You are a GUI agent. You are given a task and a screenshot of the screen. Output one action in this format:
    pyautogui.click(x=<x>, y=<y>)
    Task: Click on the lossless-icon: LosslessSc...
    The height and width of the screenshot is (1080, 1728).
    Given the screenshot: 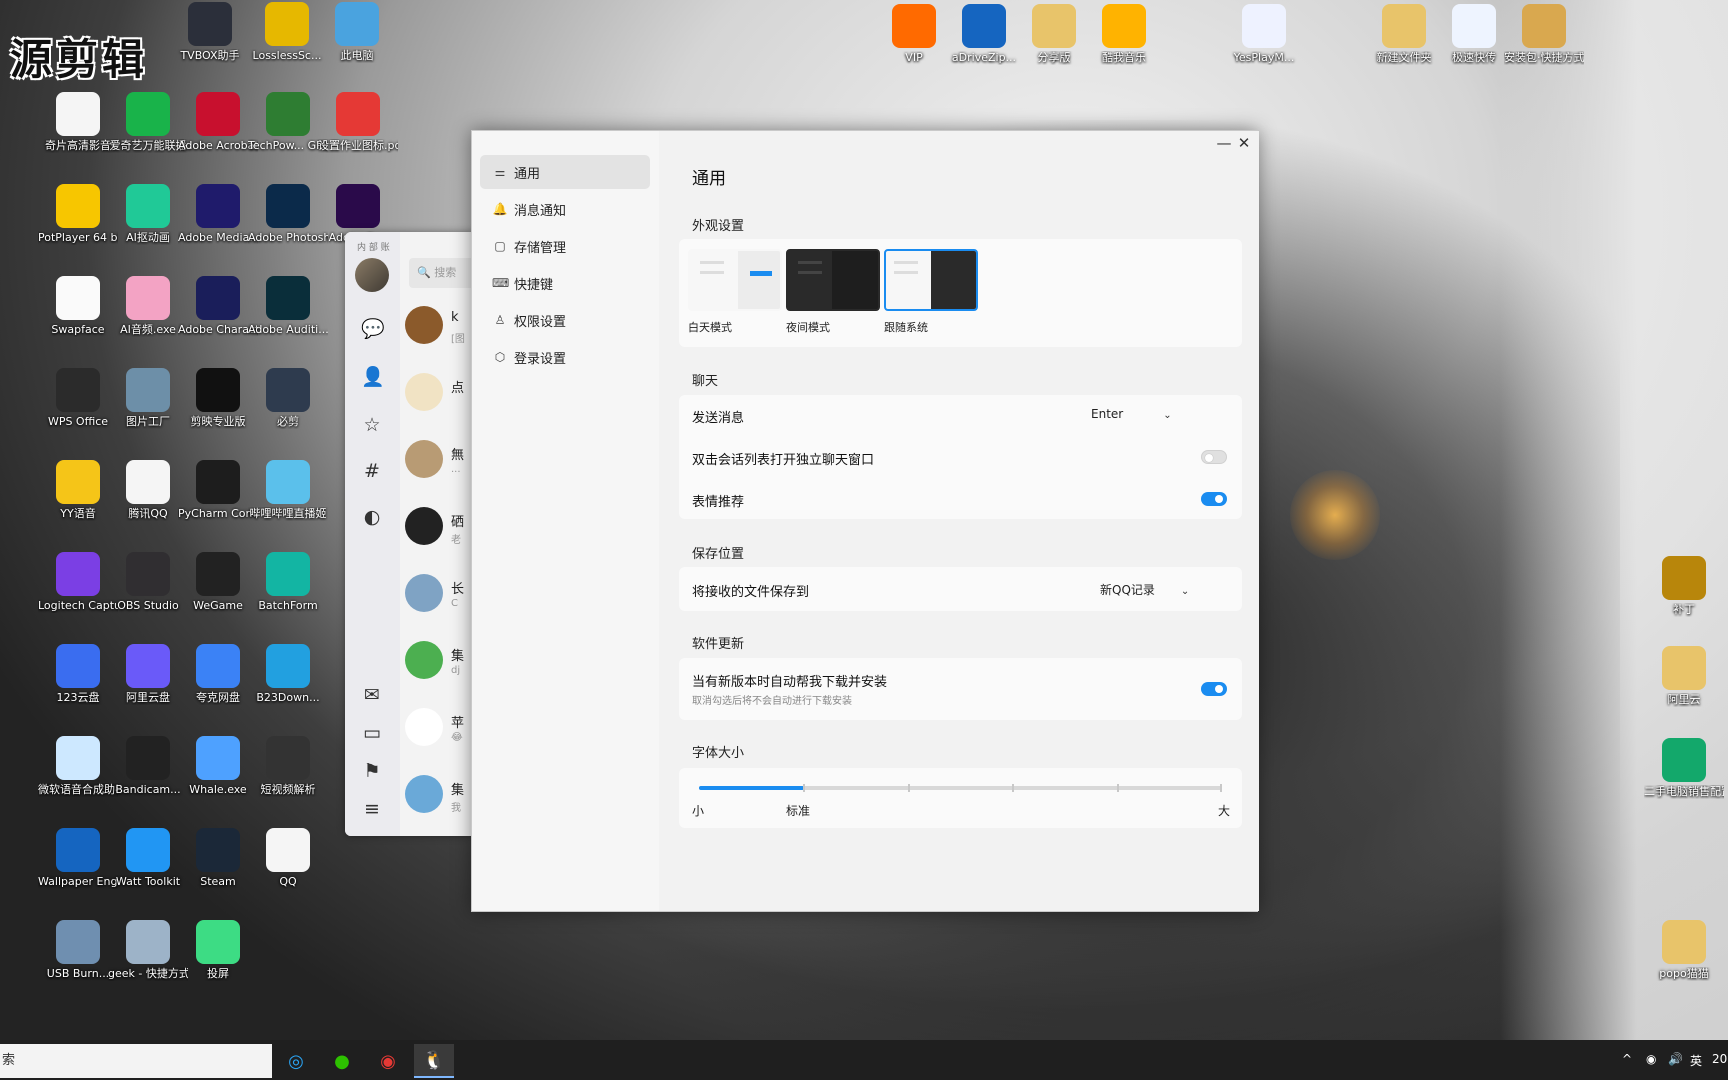 What is the action you would take?
    pyautogui.click(x=287, y=32)
    